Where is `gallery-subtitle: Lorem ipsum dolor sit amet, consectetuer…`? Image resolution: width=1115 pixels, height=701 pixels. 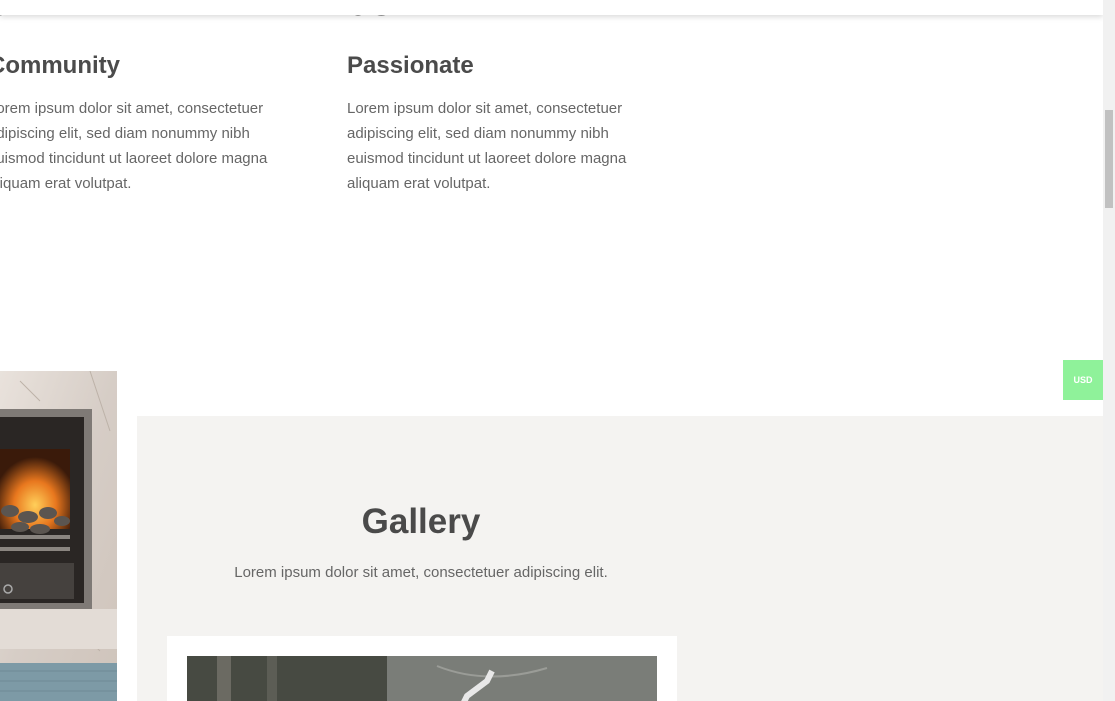 gallery-subtitle: Lorem ipsum dolor sit amet, consectetuer… is located at coordinates (421, 572).